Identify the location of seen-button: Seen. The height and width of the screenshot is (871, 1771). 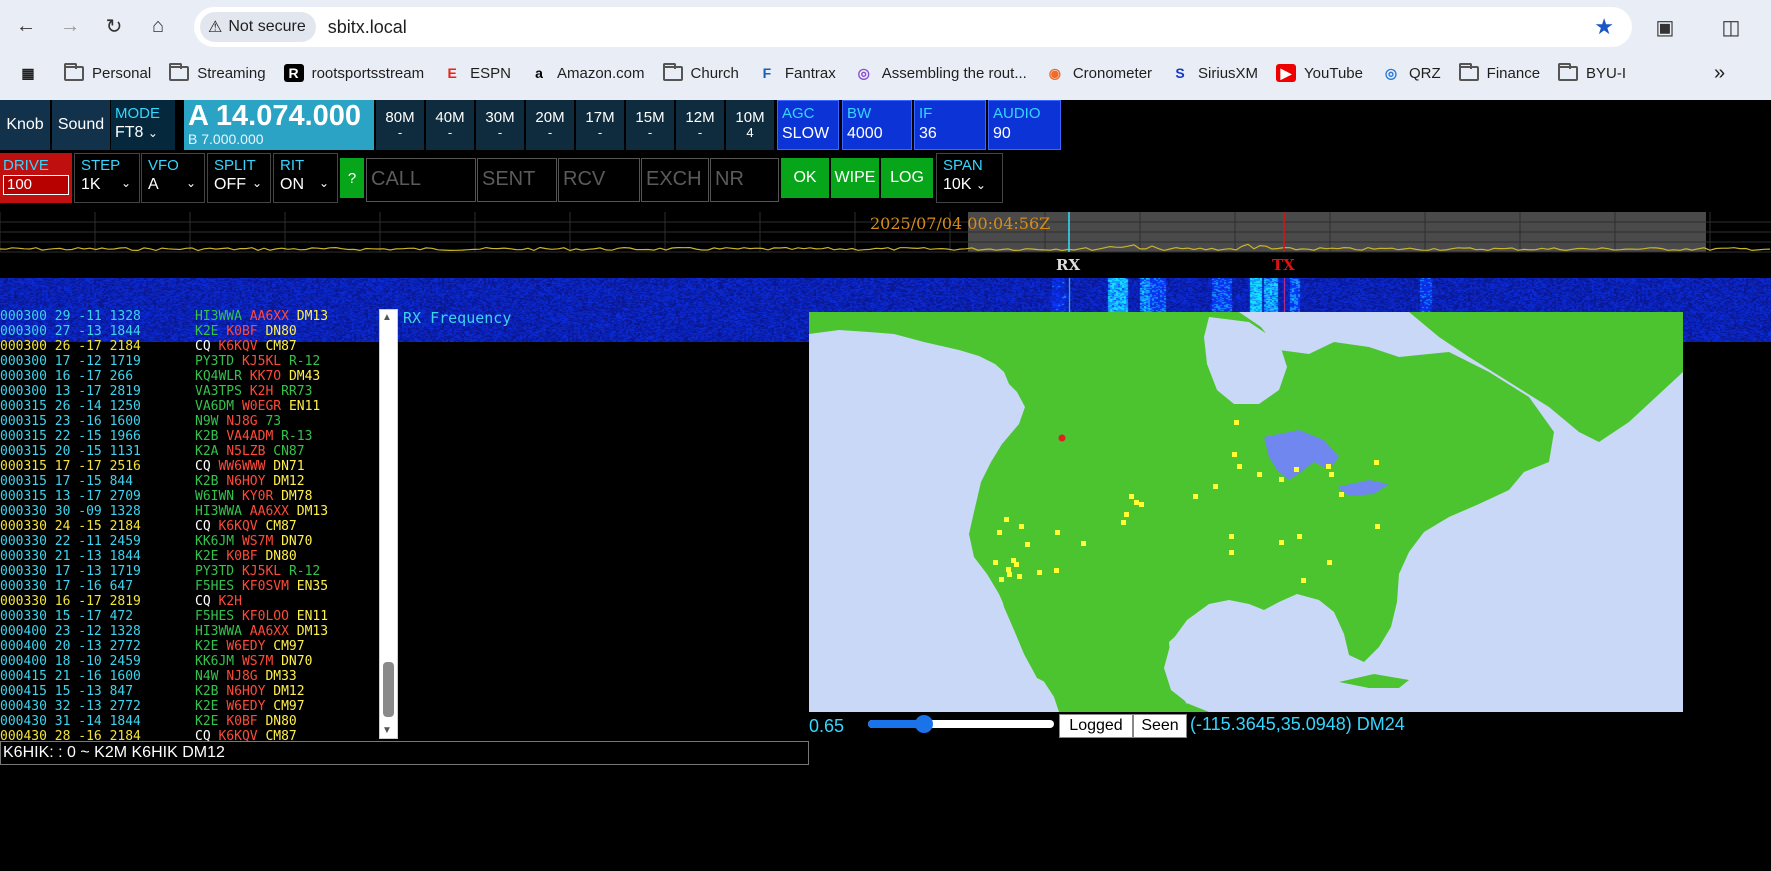
(1160, 726).